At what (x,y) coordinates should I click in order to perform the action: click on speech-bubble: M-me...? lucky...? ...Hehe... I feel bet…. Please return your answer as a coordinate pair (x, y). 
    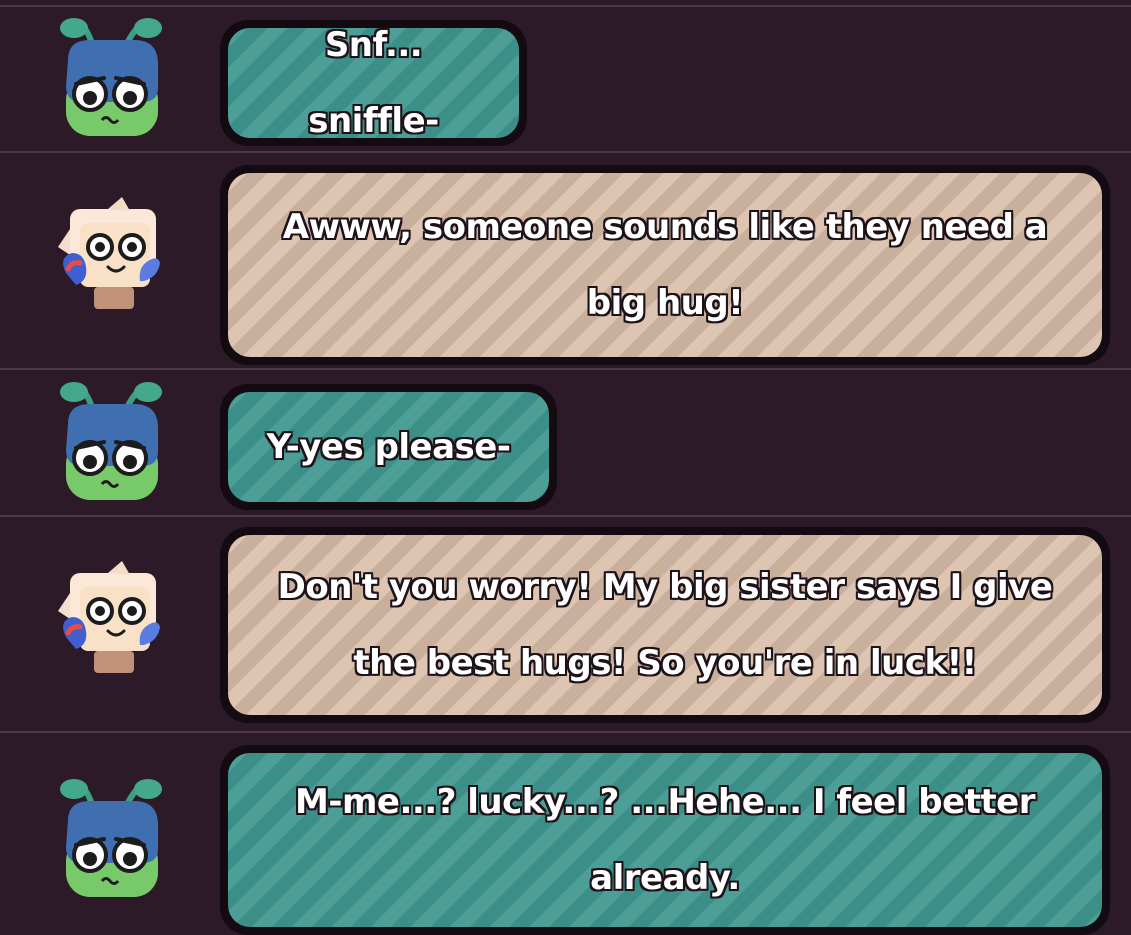
    Looking at the image, I should click on (665, 840).